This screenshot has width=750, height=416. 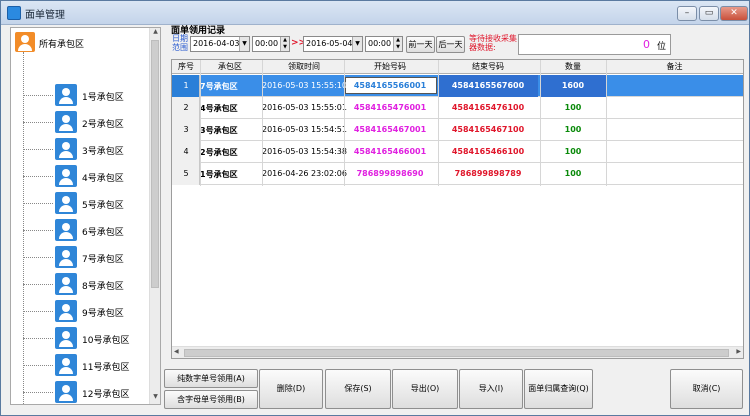 What do you see at coordinates (488, 151) in the screenshot?
I see `end-number-cell: 4584165466100` at bounding box center [488, 151].